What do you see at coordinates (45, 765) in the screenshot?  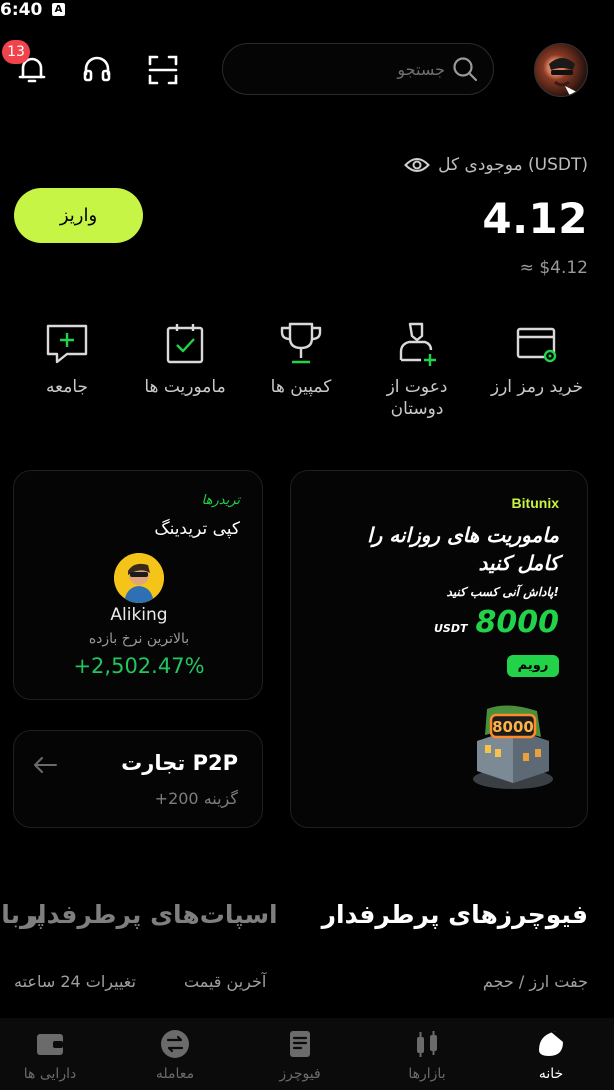 I see `arrow-left-icon` at bounding box center [45, 765].